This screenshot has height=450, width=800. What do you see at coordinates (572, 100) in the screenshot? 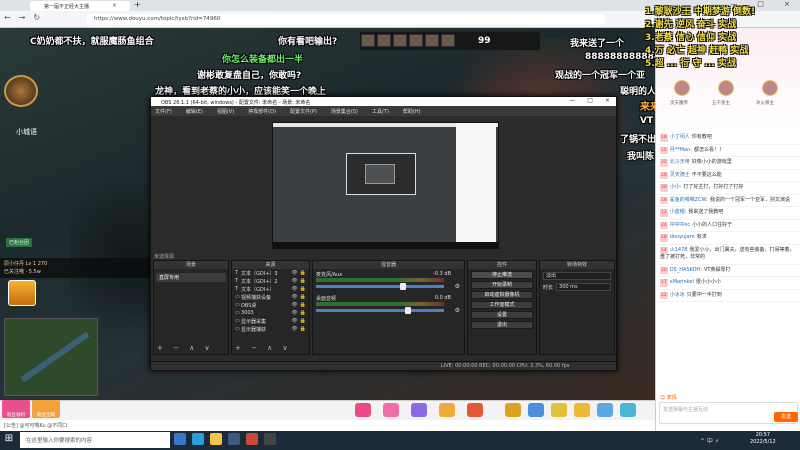
I see `minimize-icon: —` at bounding box center [572, 100].